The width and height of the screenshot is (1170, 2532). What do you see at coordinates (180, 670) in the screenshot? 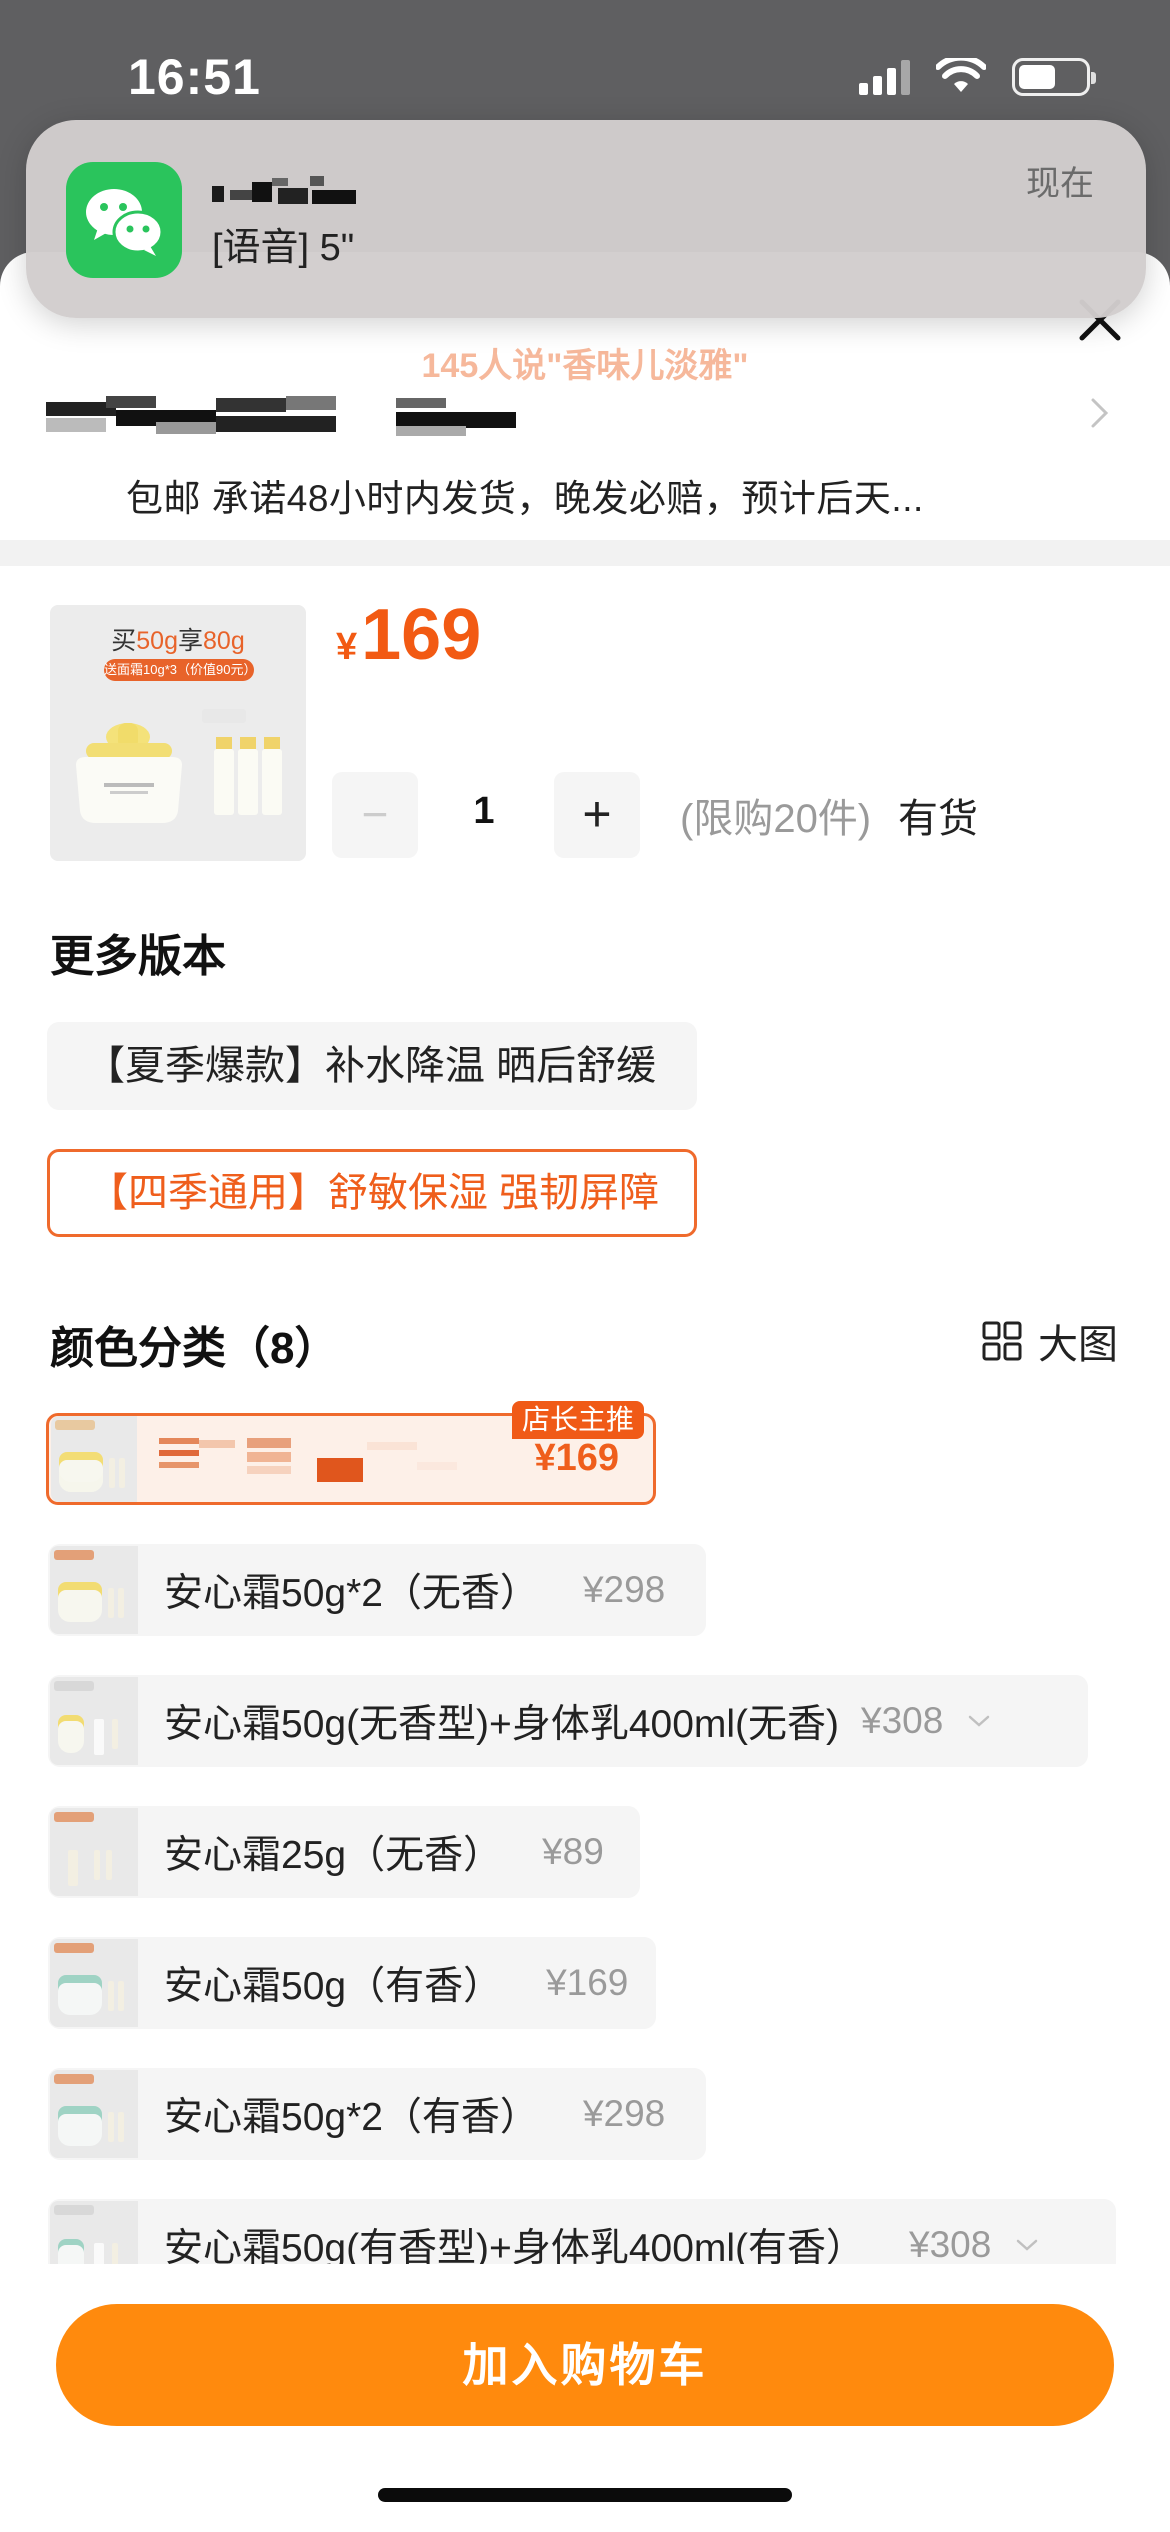
I see `thumb-promo: 送面霜10g*3（价值90元）` at bounding box center [180, 670].